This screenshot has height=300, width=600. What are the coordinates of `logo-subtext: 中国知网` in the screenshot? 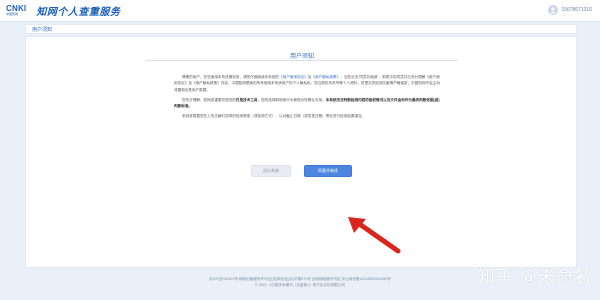 It's located at (12, 14).